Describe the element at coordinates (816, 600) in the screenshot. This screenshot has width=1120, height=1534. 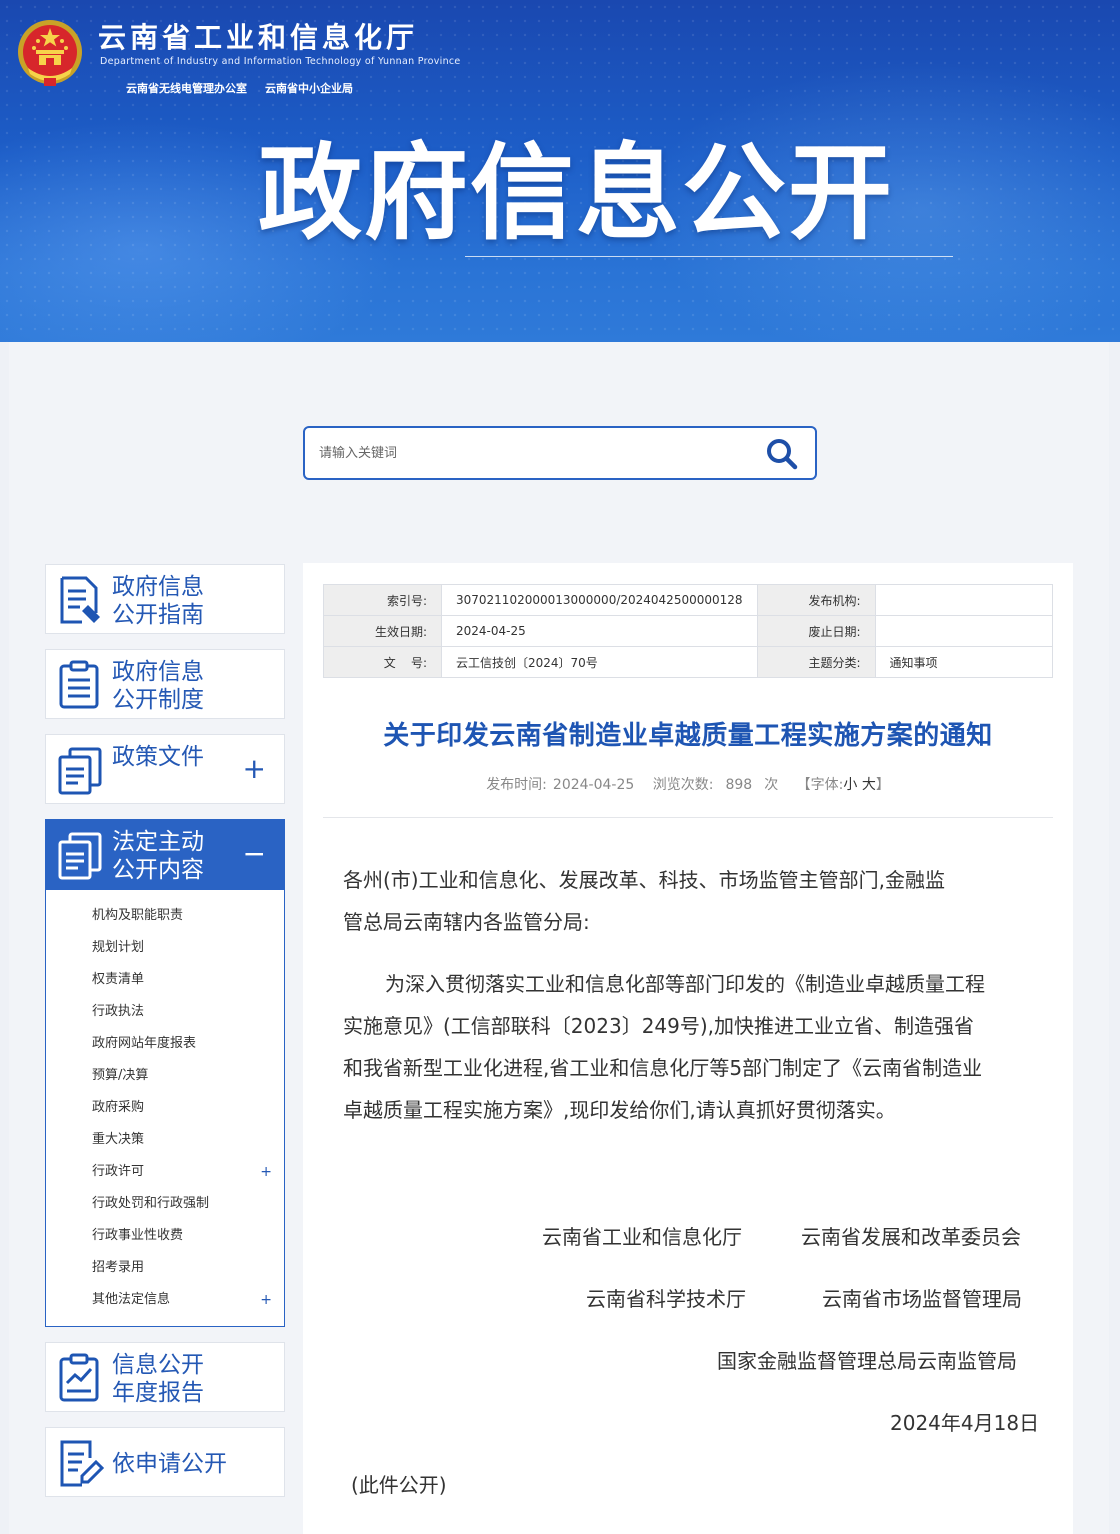
I see `meta-label-publisher: 发布机构:` at that location.